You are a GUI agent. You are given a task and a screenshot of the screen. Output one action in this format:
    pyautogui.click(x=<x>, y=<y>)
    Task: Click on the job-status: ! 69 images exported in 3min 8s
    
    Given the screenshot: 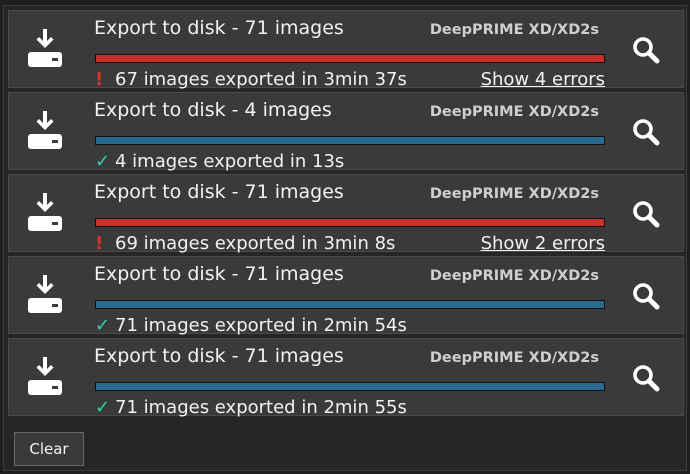 What is the action you would take?
    pyautogui.click(x=245, y=243)
    